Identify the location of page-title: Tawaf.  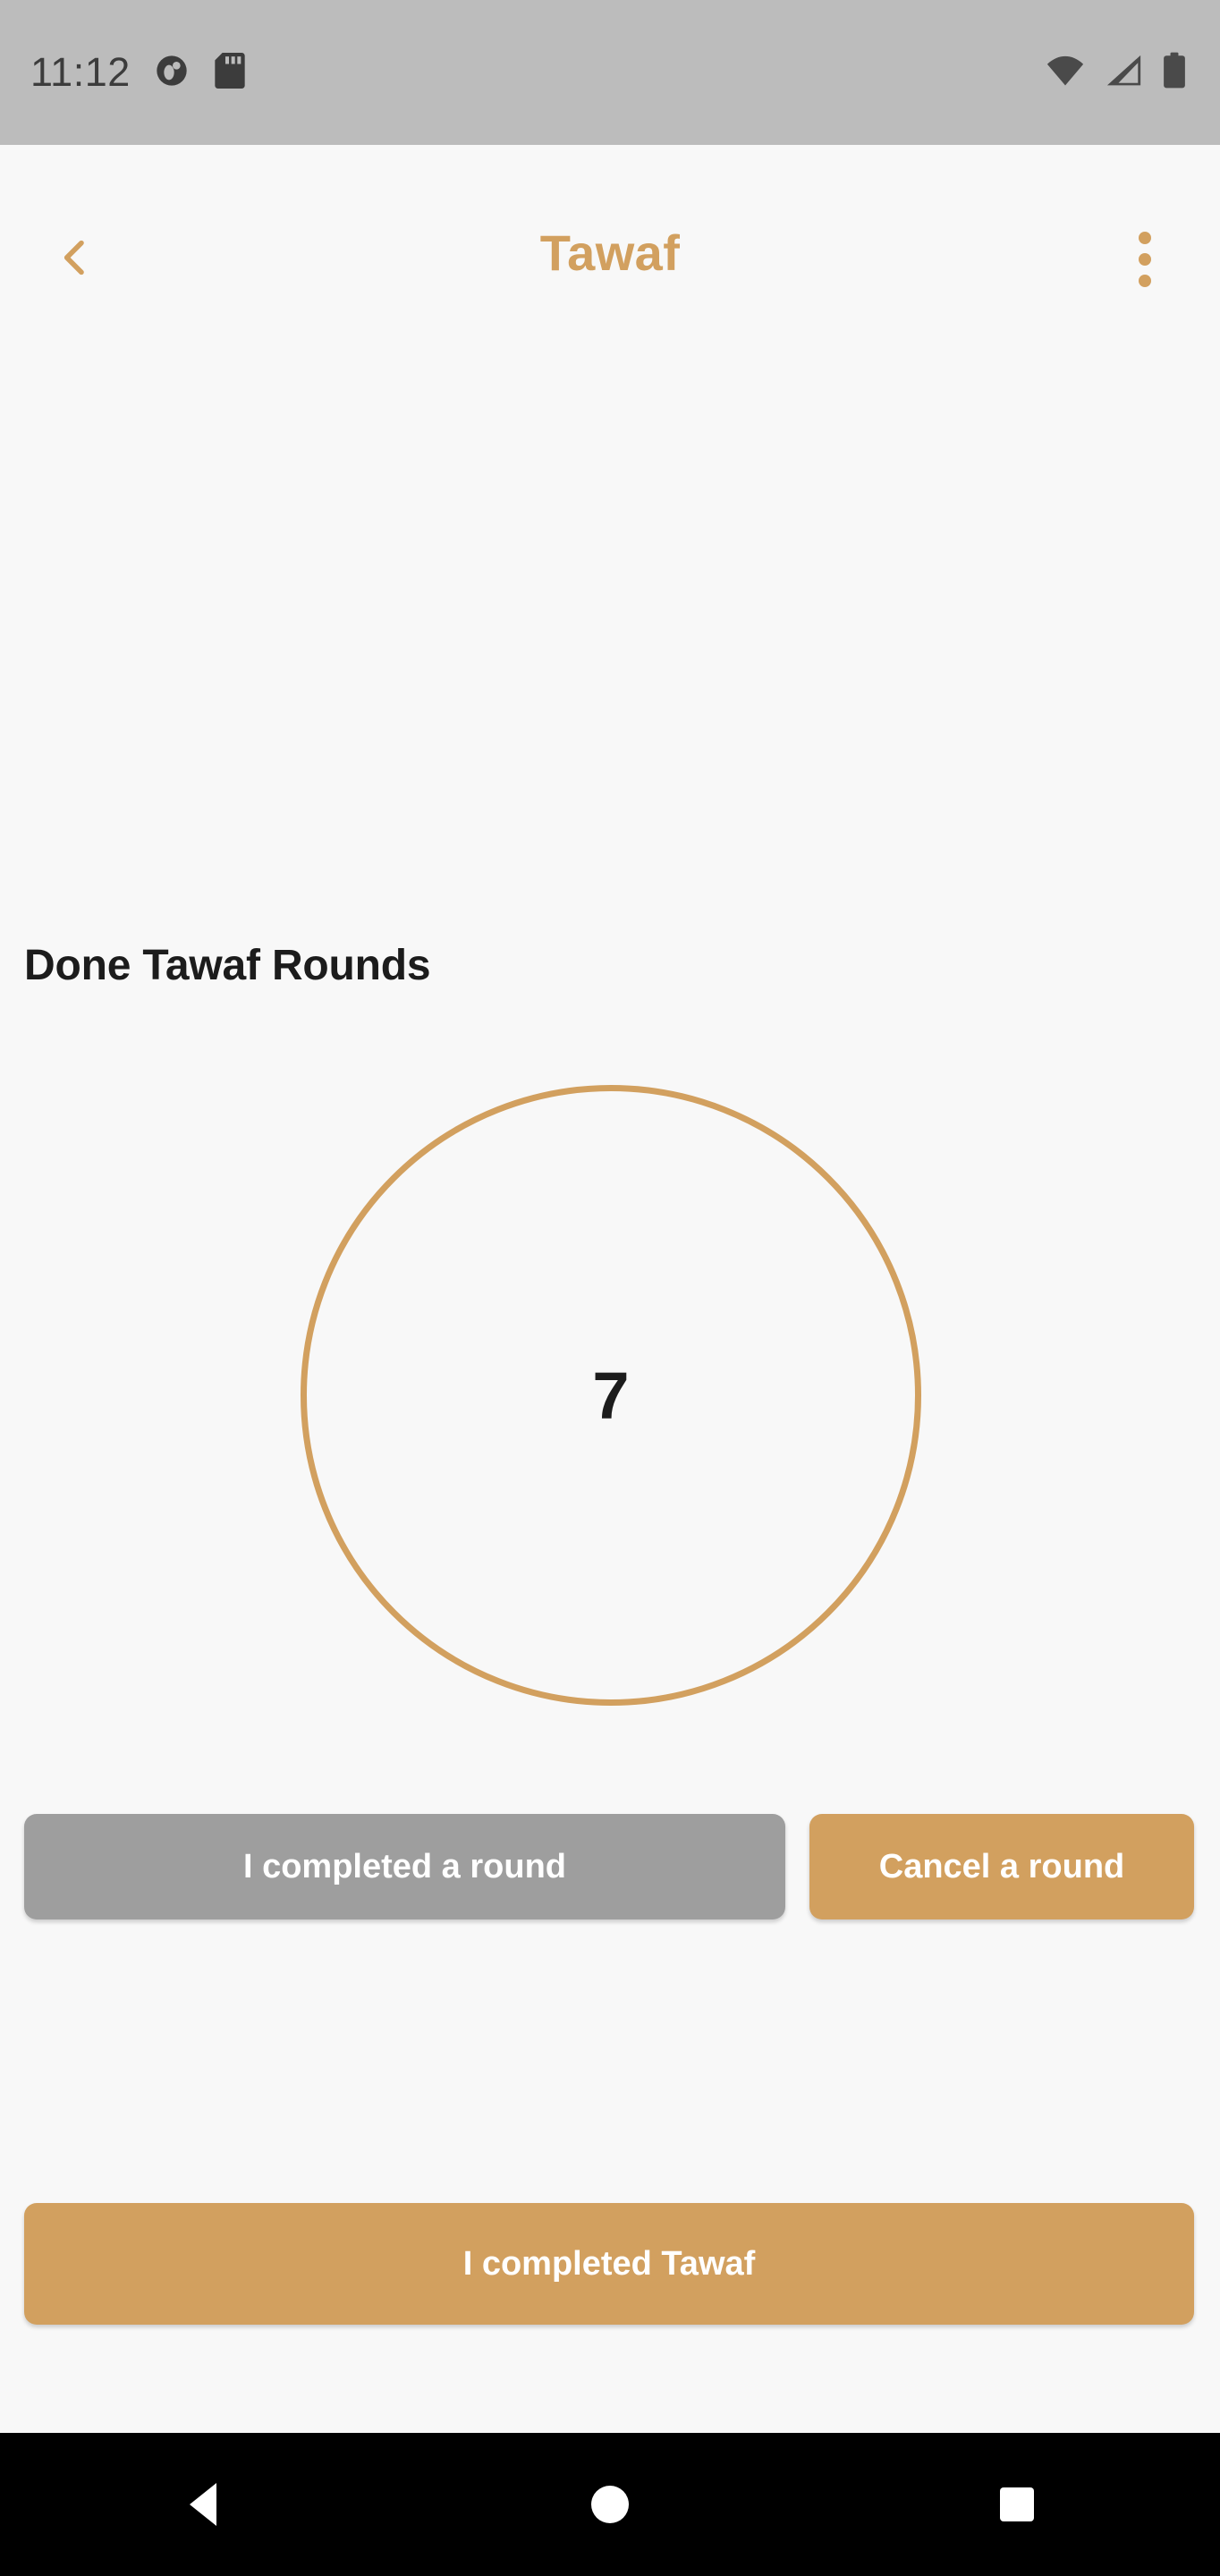
(610, 252).